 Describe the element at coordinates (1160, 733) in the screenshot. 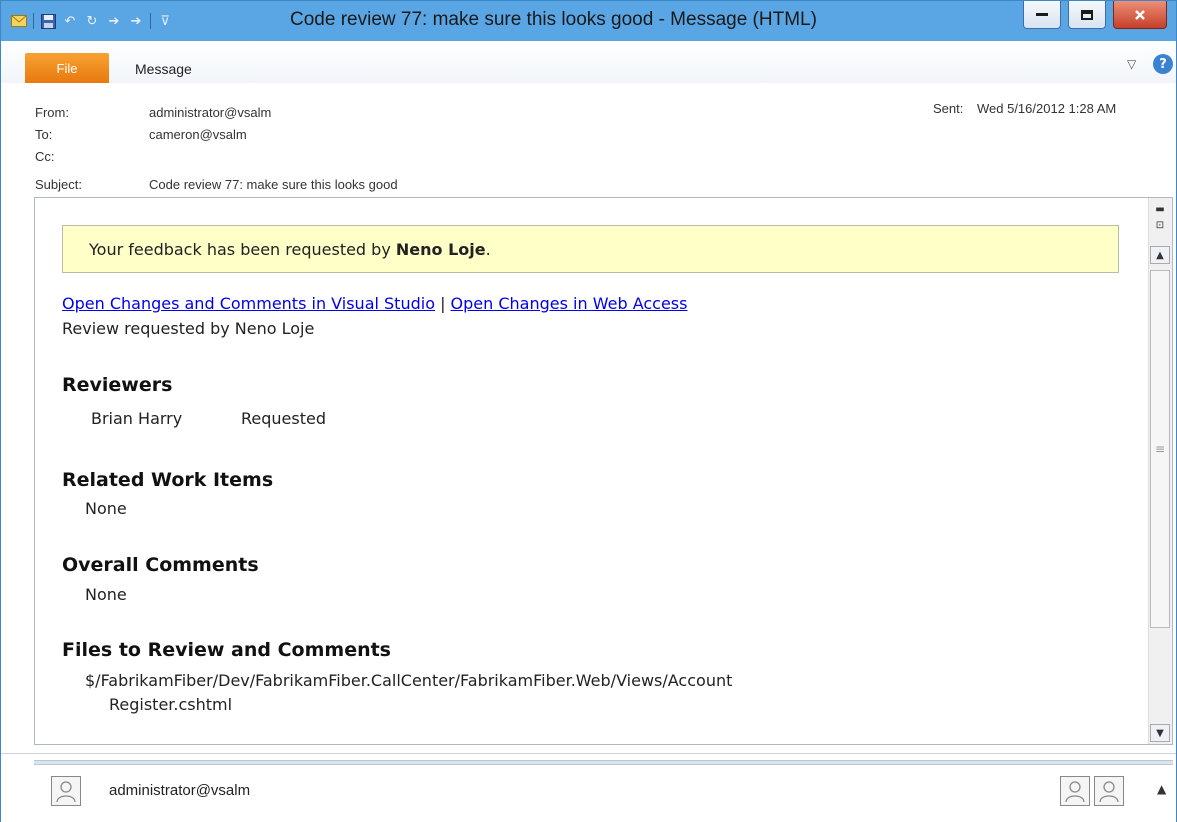

I see `scroll-down-button: ▼` at that location.